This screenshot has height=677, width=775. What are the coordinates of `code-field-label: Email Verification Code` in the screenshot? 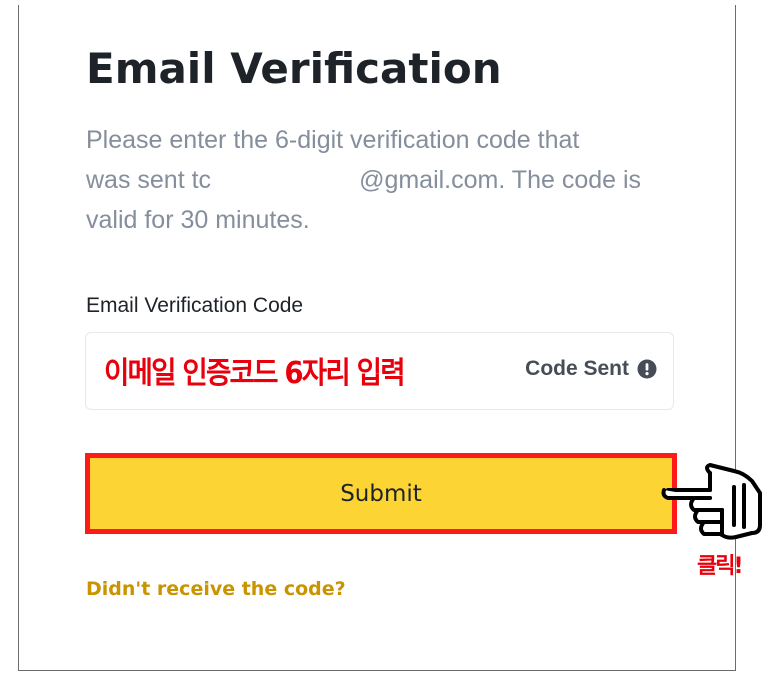 It's located at (195, 305).